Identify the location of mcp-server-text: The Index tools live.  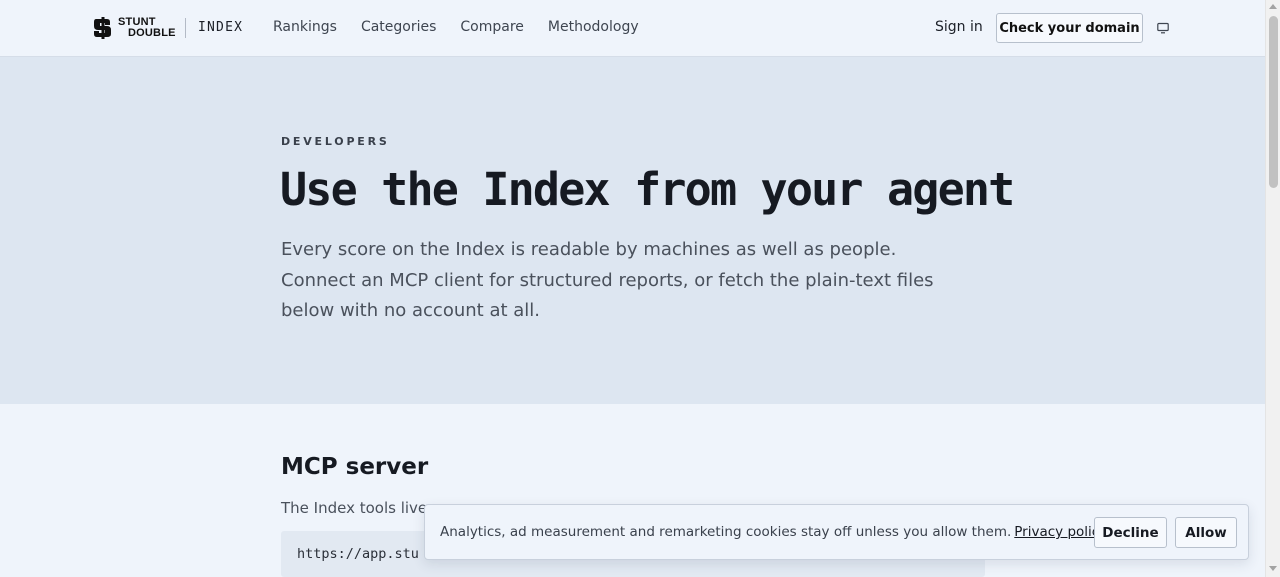
(354, 508).